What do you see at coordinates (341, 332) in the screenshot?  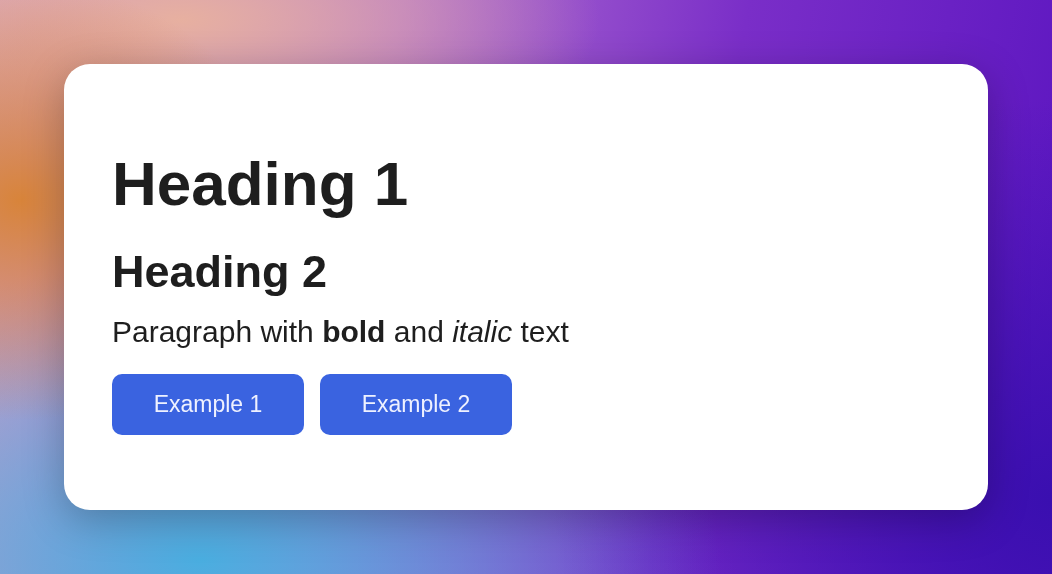 I see `paragraph: Paragraph with bold and italic text` at bounding box center [341, 332].